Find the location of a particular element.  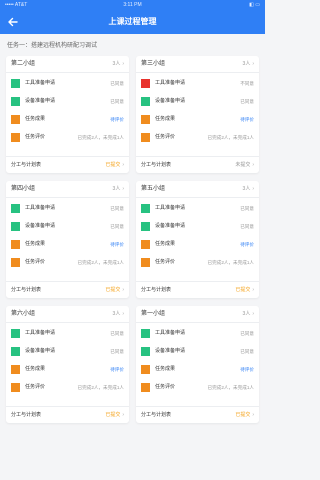

group-card-header: 第四小组 3人 › is located at coordinates (67, 189).